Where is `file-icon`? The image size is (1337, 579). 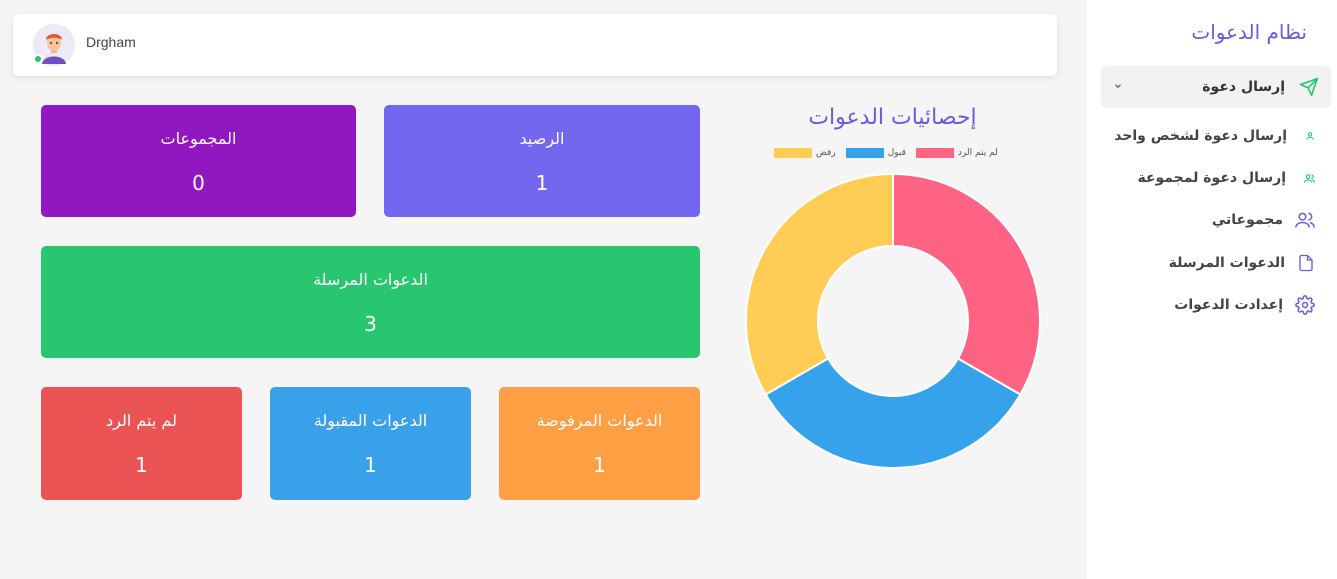
file-icon is located at coordinates (1306, 263).